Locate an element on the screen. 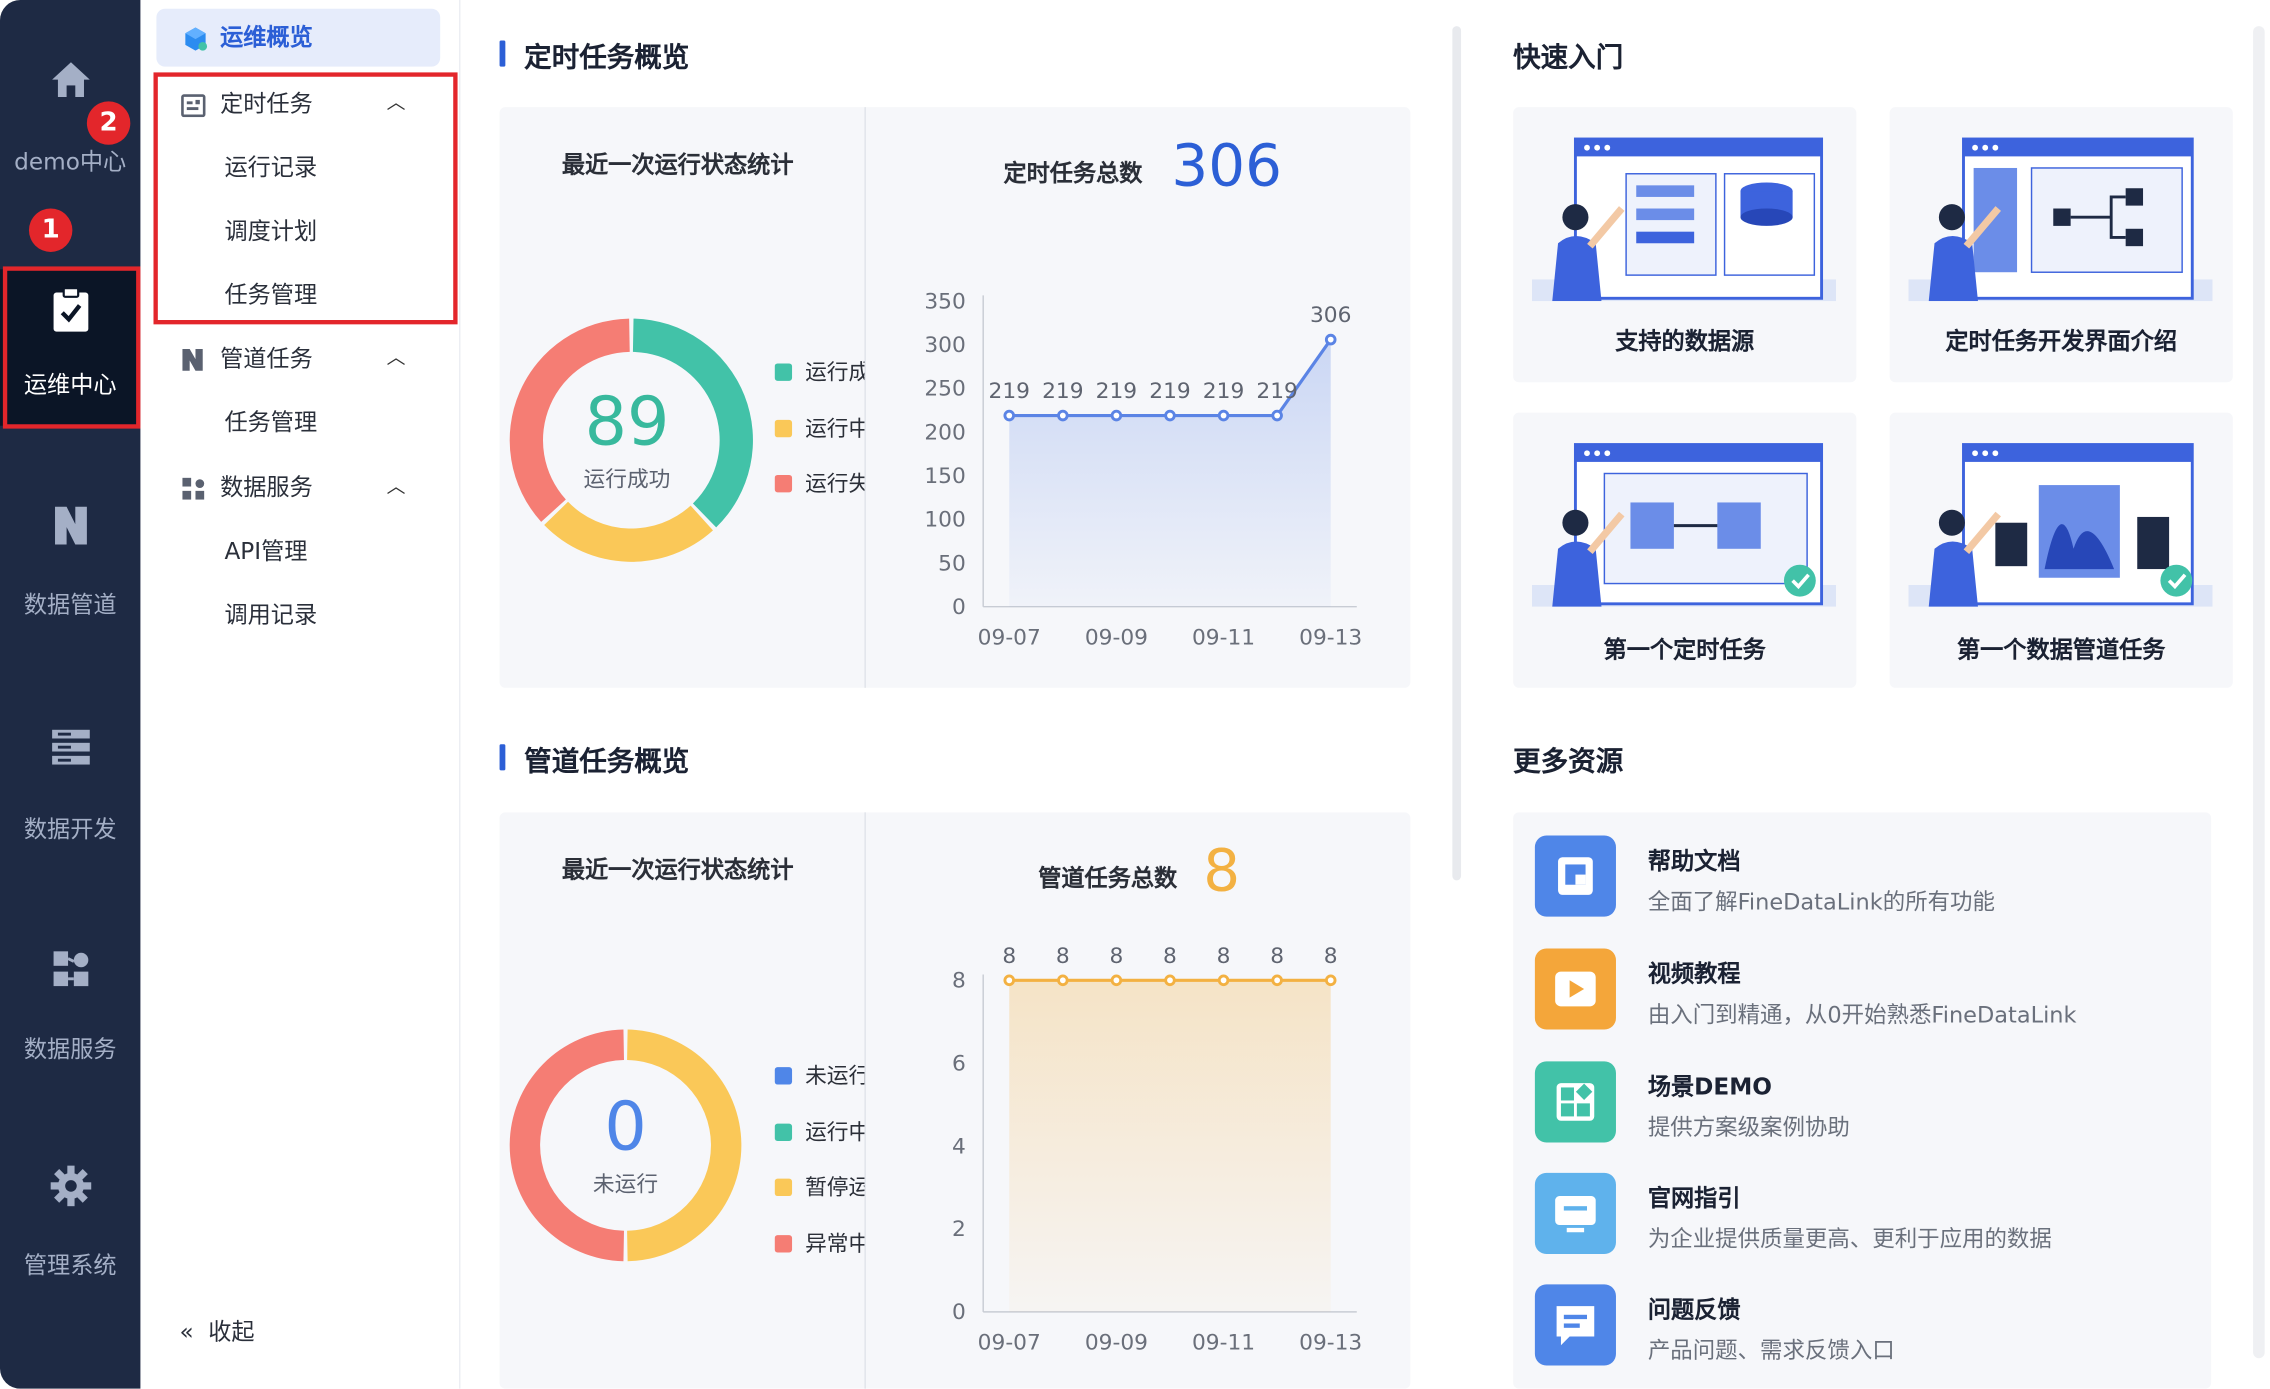 The height and width of the screenshot is (1389, 2270). donut-value: 0 is located at coordinates (625, 1126).